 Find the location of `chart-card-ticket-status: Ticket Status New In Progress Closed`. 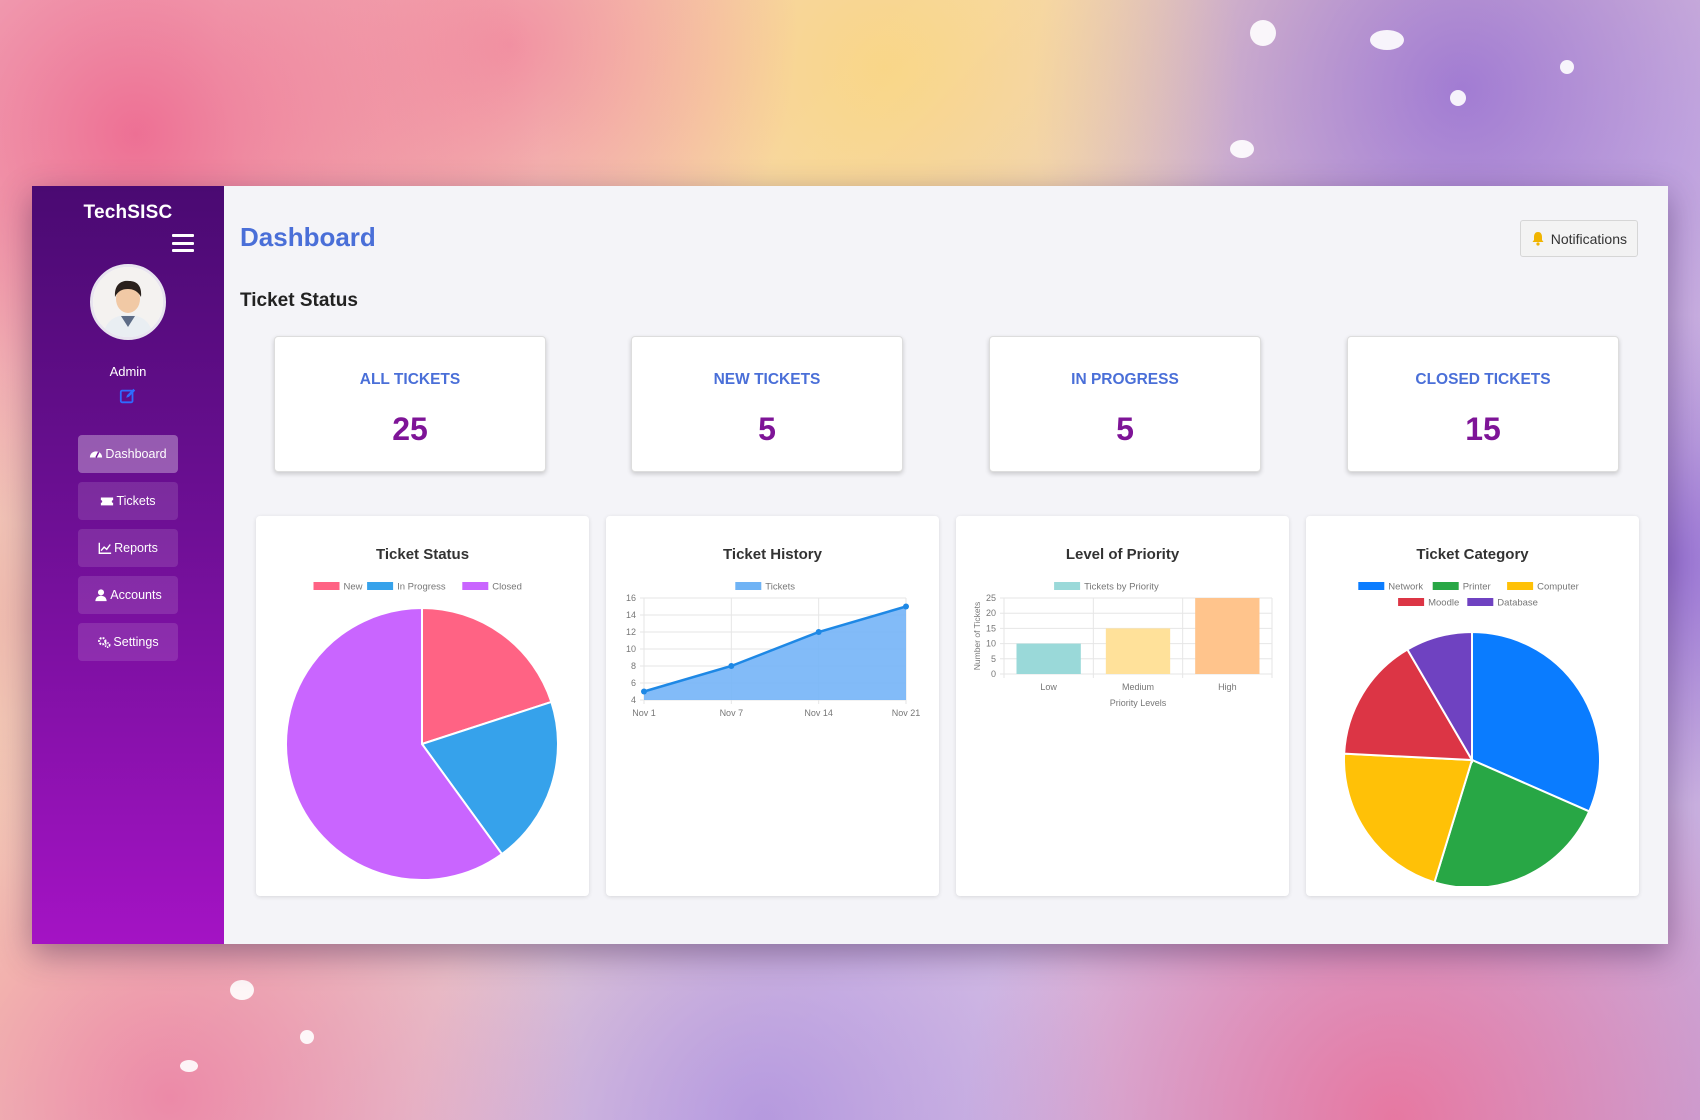

chart-card-ticket-status: Ticket Status New In Progress Closed is located at coordinates (422, 706).